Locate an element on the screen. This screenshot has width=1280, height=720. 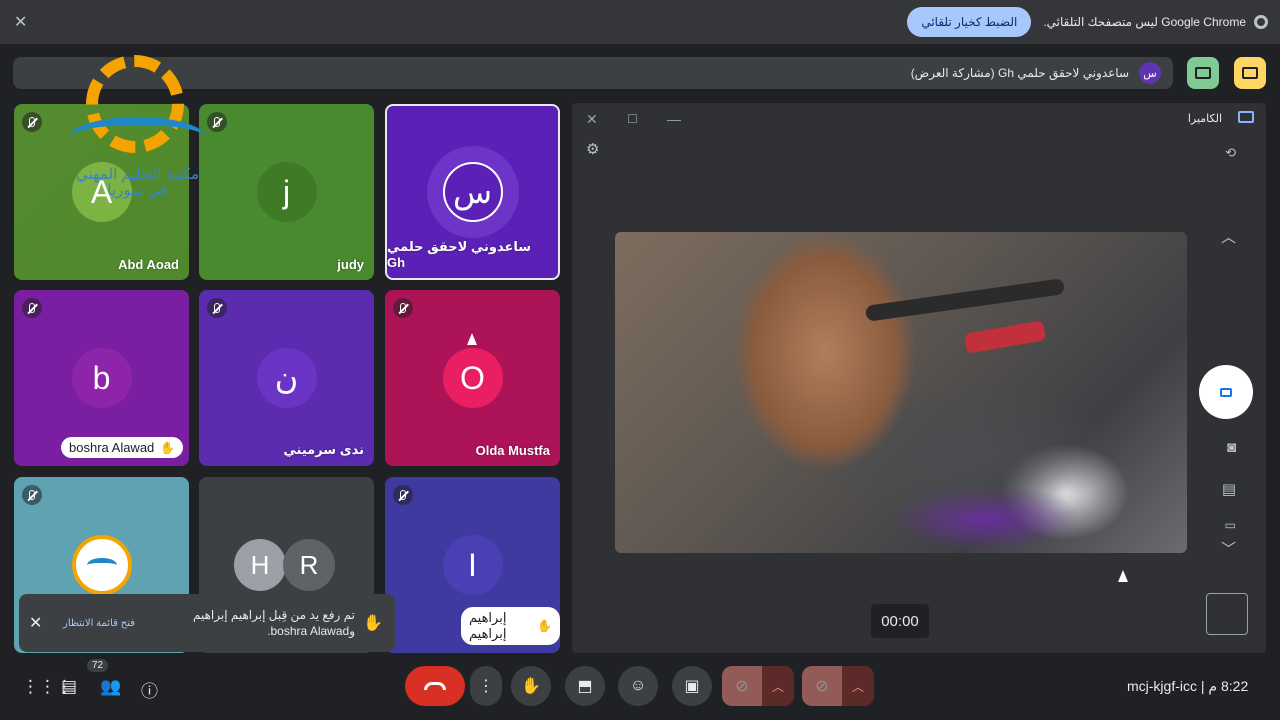
people-icon: 👥 is located at coordinates (110, 687).